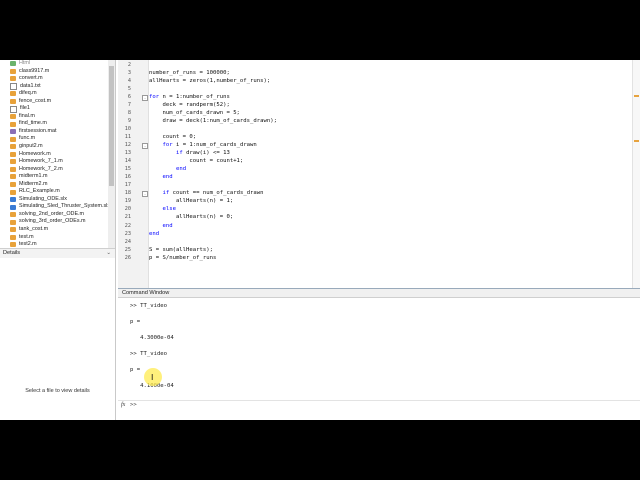 This screenshot has width=640, height=480. What do you see at coordinates (182, 258) in the screenshot?
I see `code-line: p = S/number_of_runs` at bounding box center [182, 258].